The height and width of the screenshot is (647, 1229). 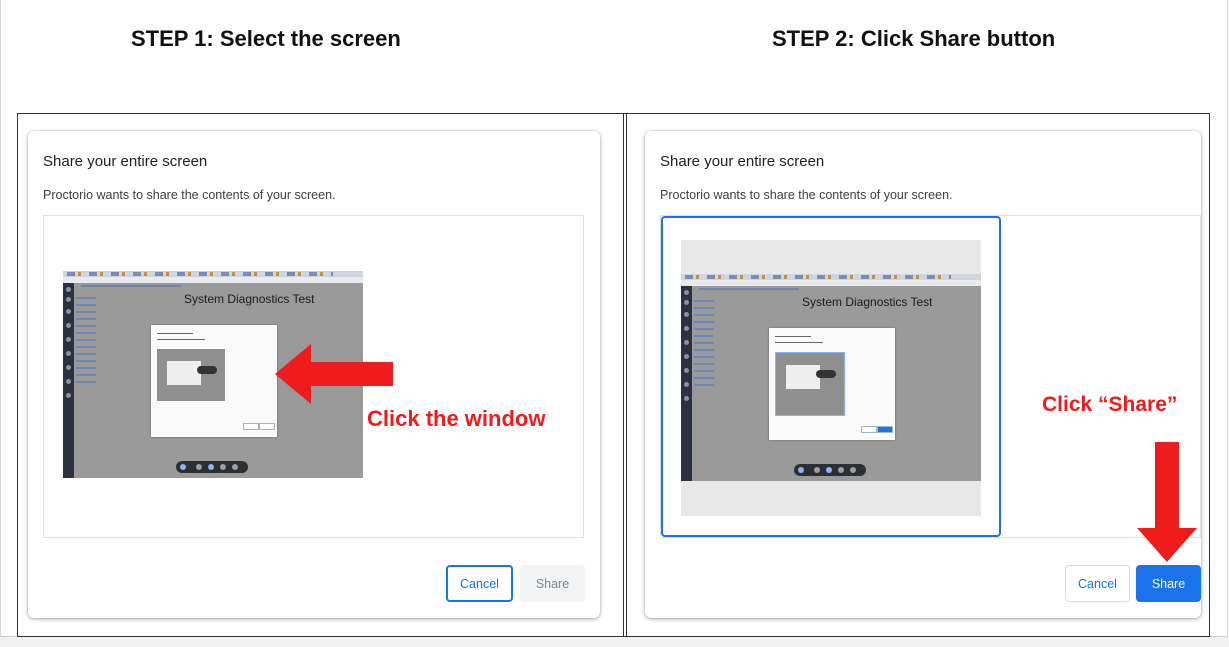 I want to click on share-button: Share, so click(x=1168, y=583).